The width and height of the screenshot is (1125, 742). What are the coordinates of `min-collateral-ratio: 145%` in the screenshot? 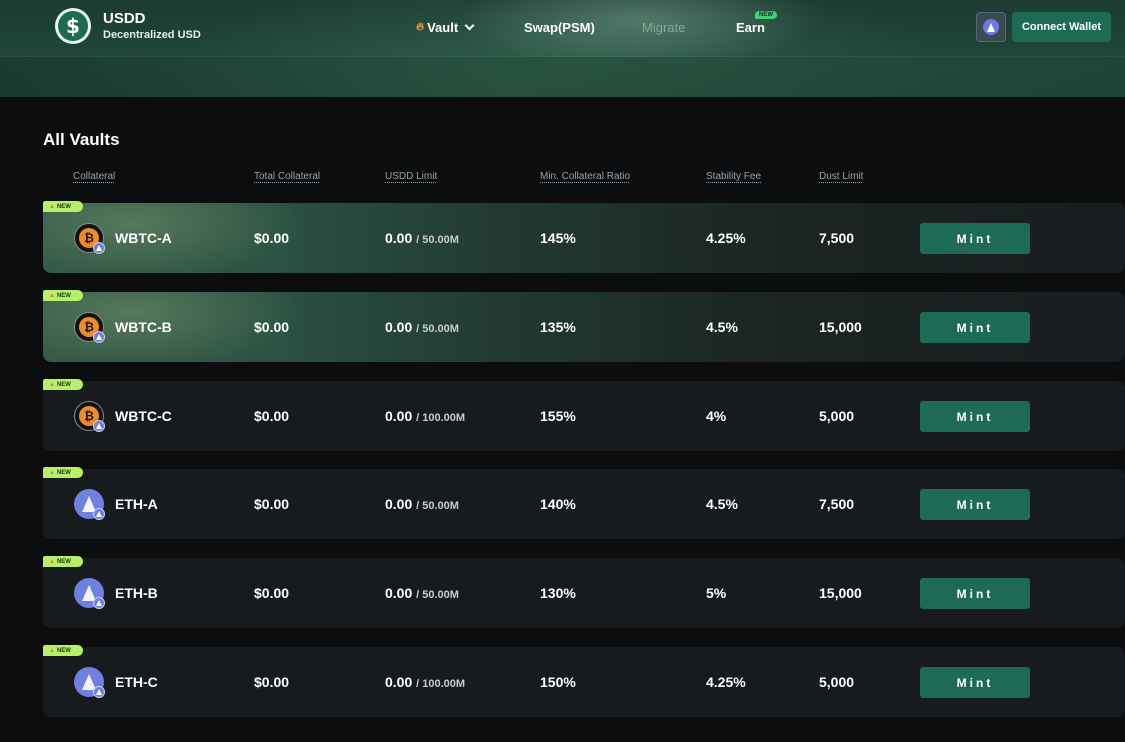 It's located at (558, 238).